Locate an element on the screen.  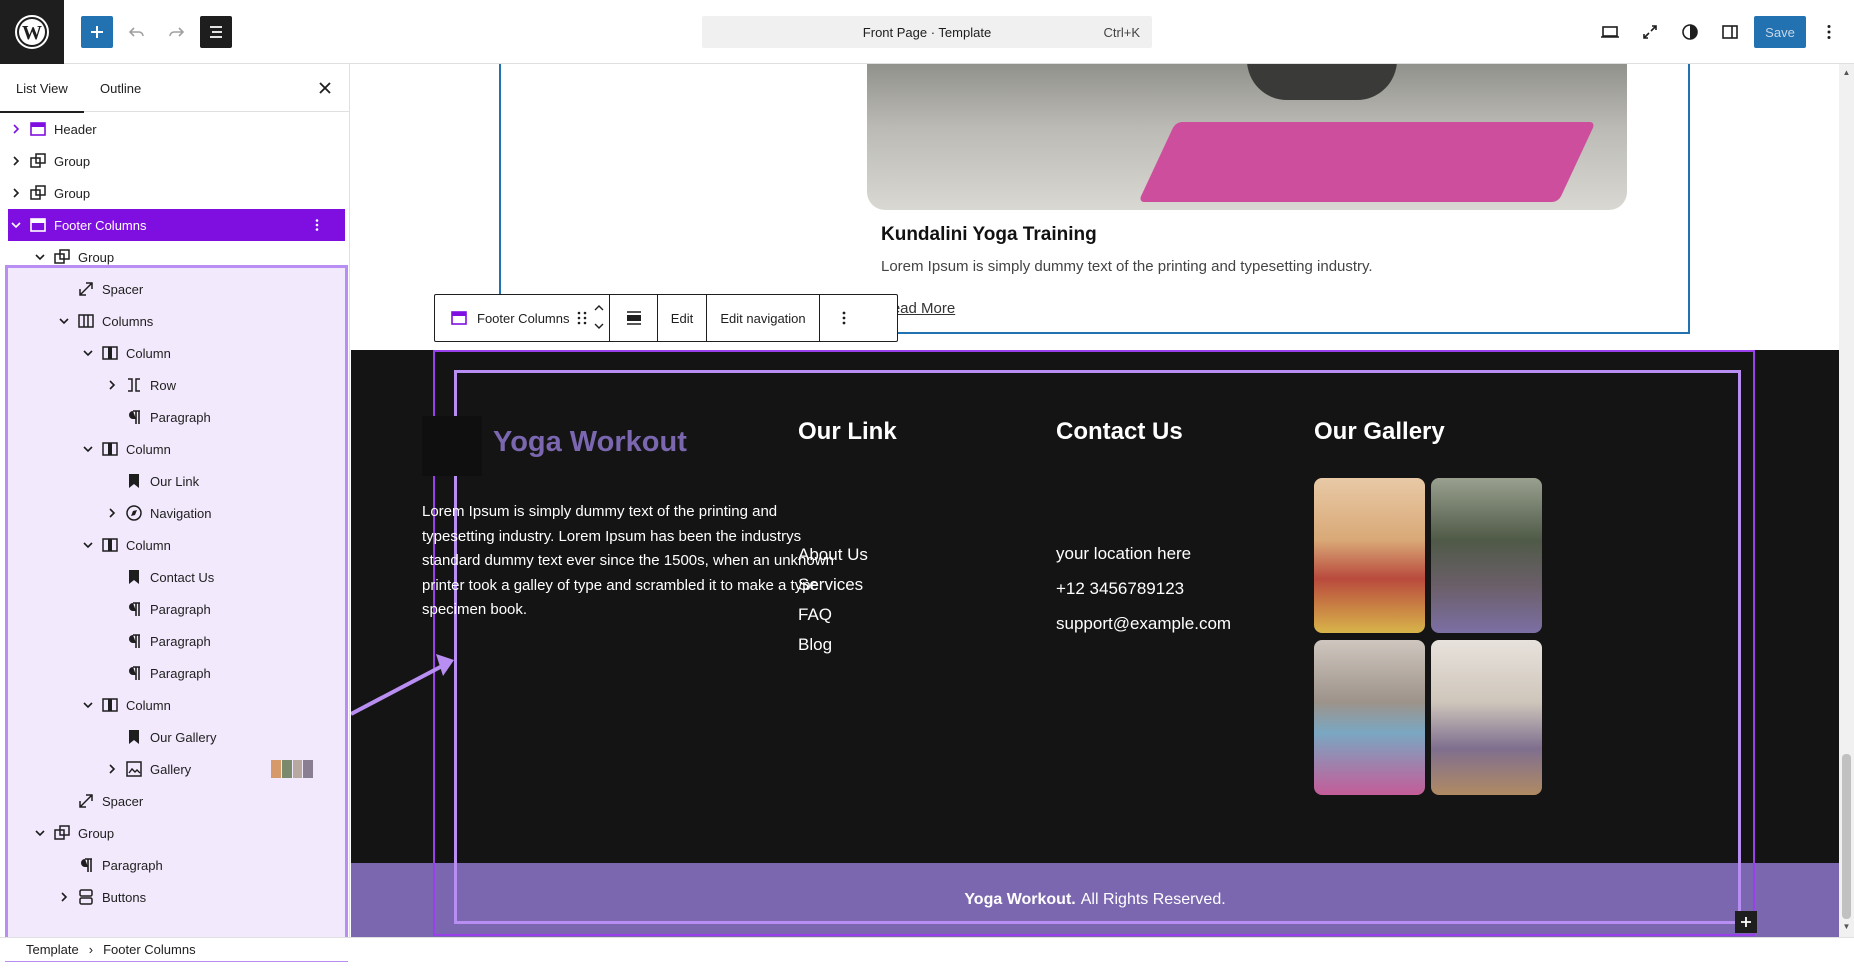
nav-link-faq: FAQ is located at coordinates (815, 615).